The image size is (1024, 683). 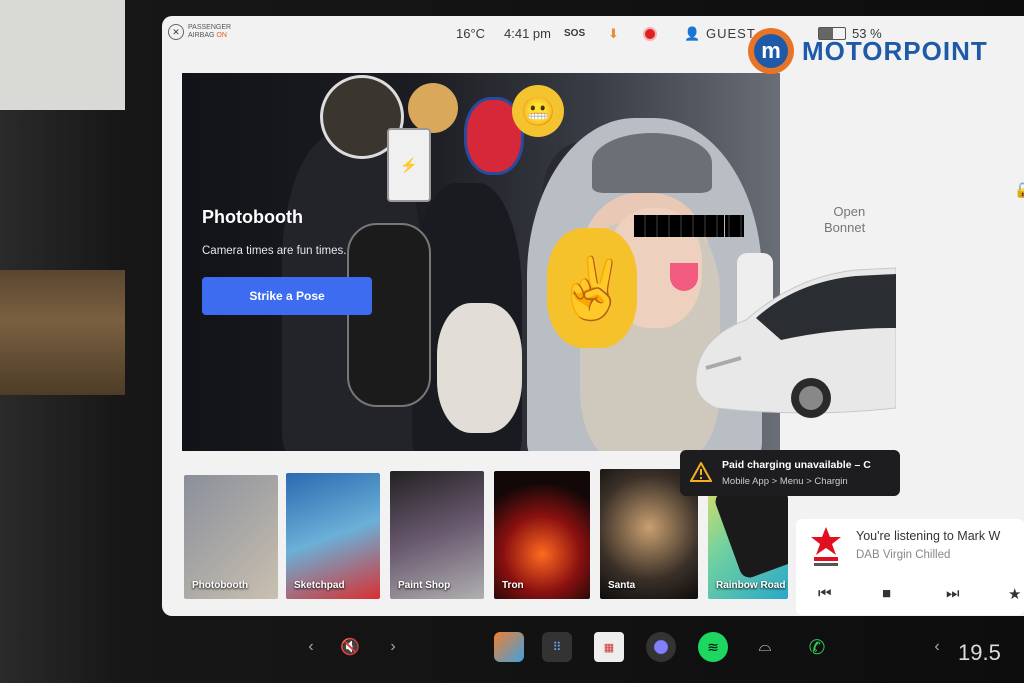 I want to click on balloon-dog-sticker, so click(x=479, y=368).